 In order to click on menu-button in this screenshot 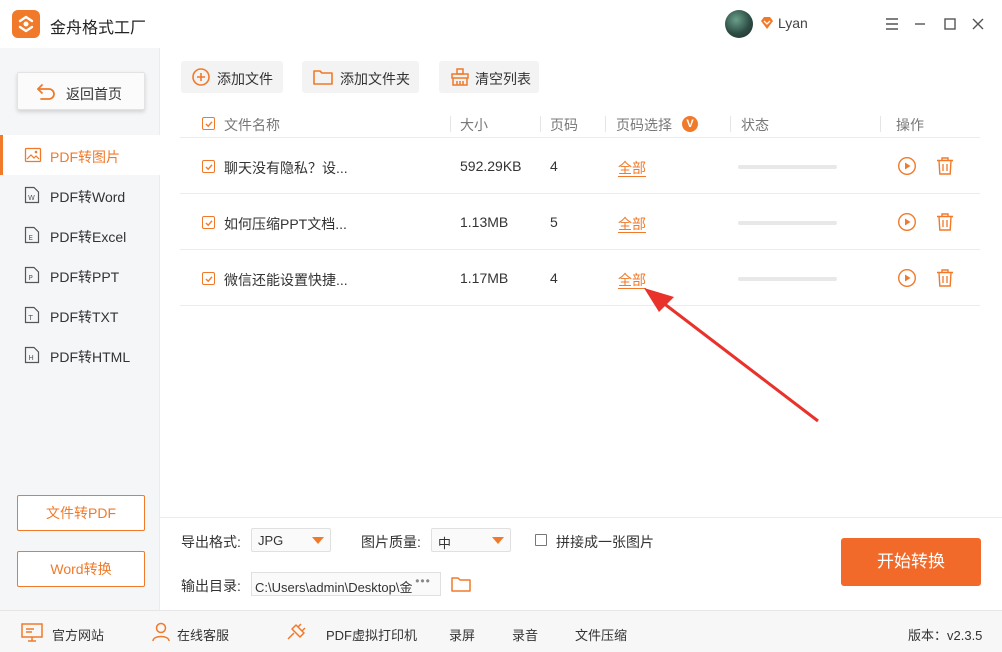, I will do `click(892, 24)`.